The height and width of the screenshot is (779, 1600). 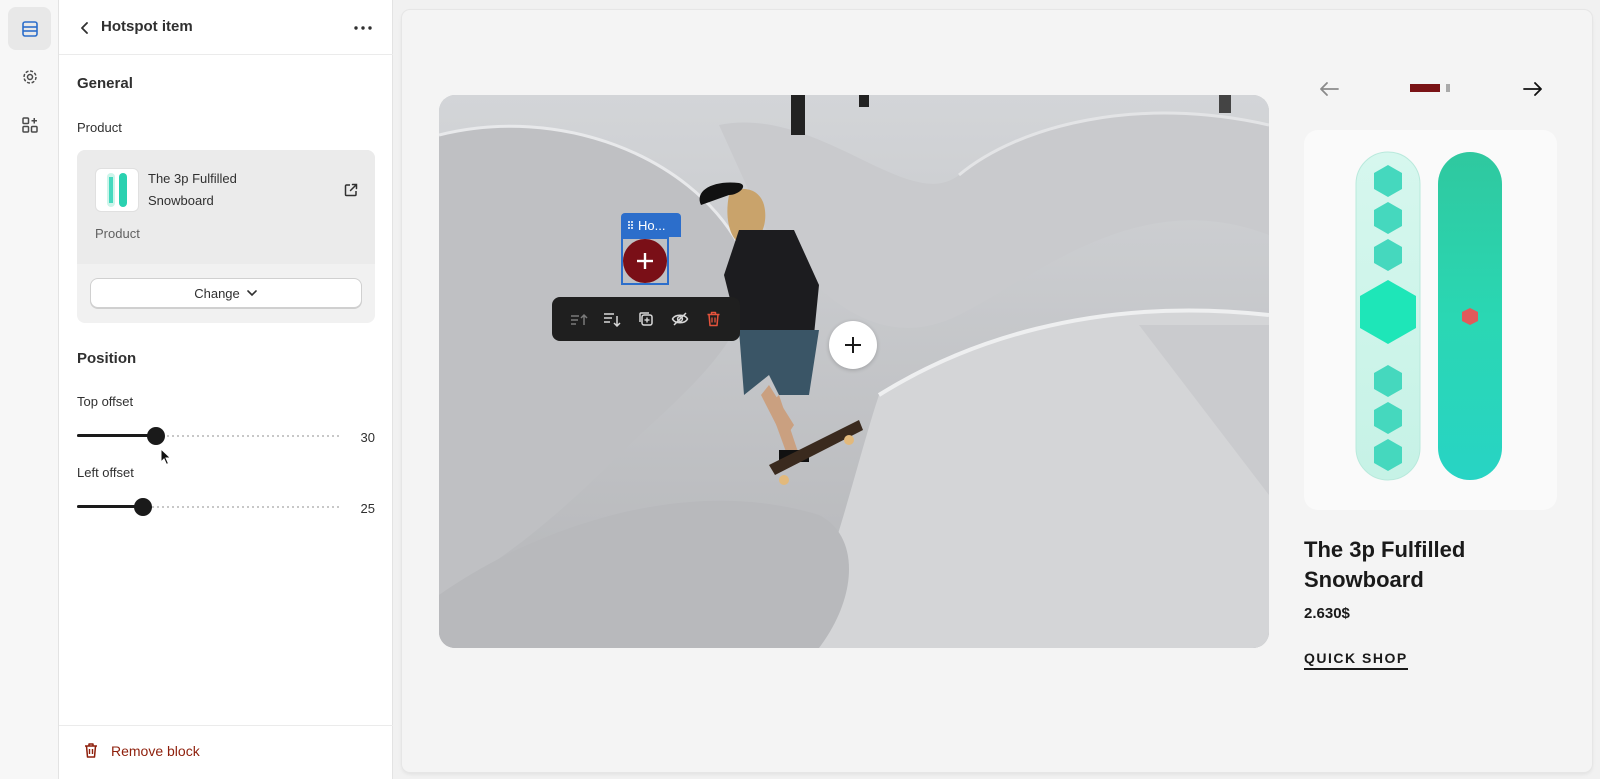 I want to click on top-offset-value: 30, so click(x=367, y=437).